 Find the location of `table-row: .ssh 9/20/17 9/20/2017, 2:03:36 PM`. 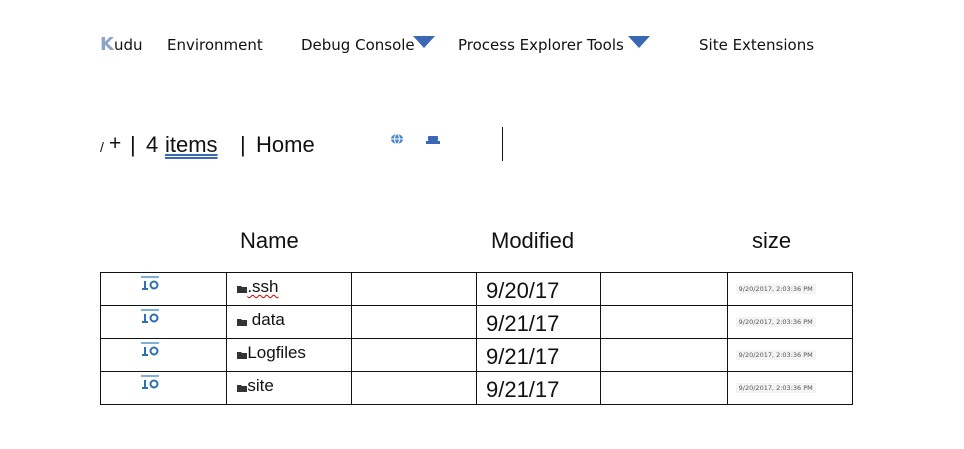

table-row: .ssh 9/20/17 9/20/2017, 2:03:36 PM is located at coordinates (476, 289).